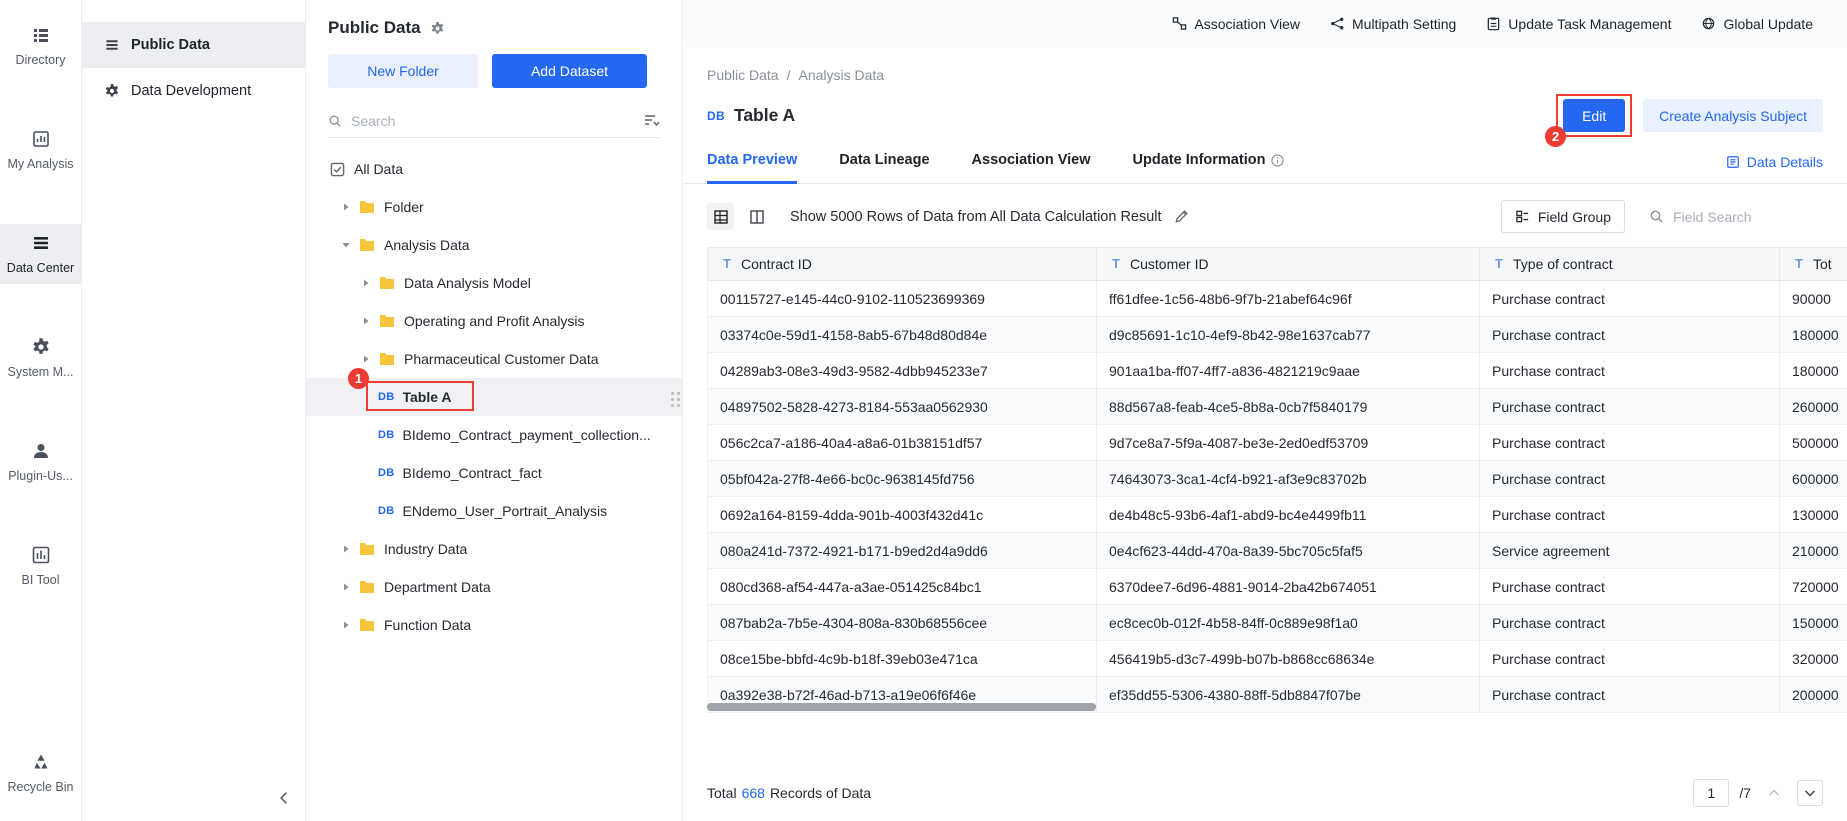 The image size is (1847, 821). What do you see at coordinates (494, 587) in the screenshot?
I see `tree-item-department-data: Department Data` at bounding box center [494, 587].